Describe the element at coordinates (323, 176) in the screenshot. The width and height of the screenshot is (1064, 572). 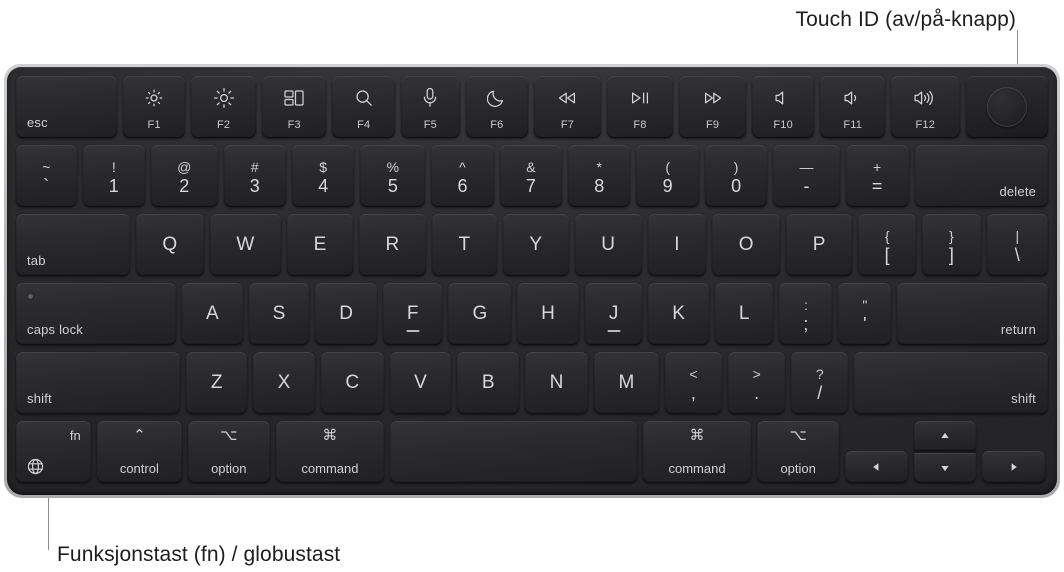
I see `key-4: $ 4` at that location.